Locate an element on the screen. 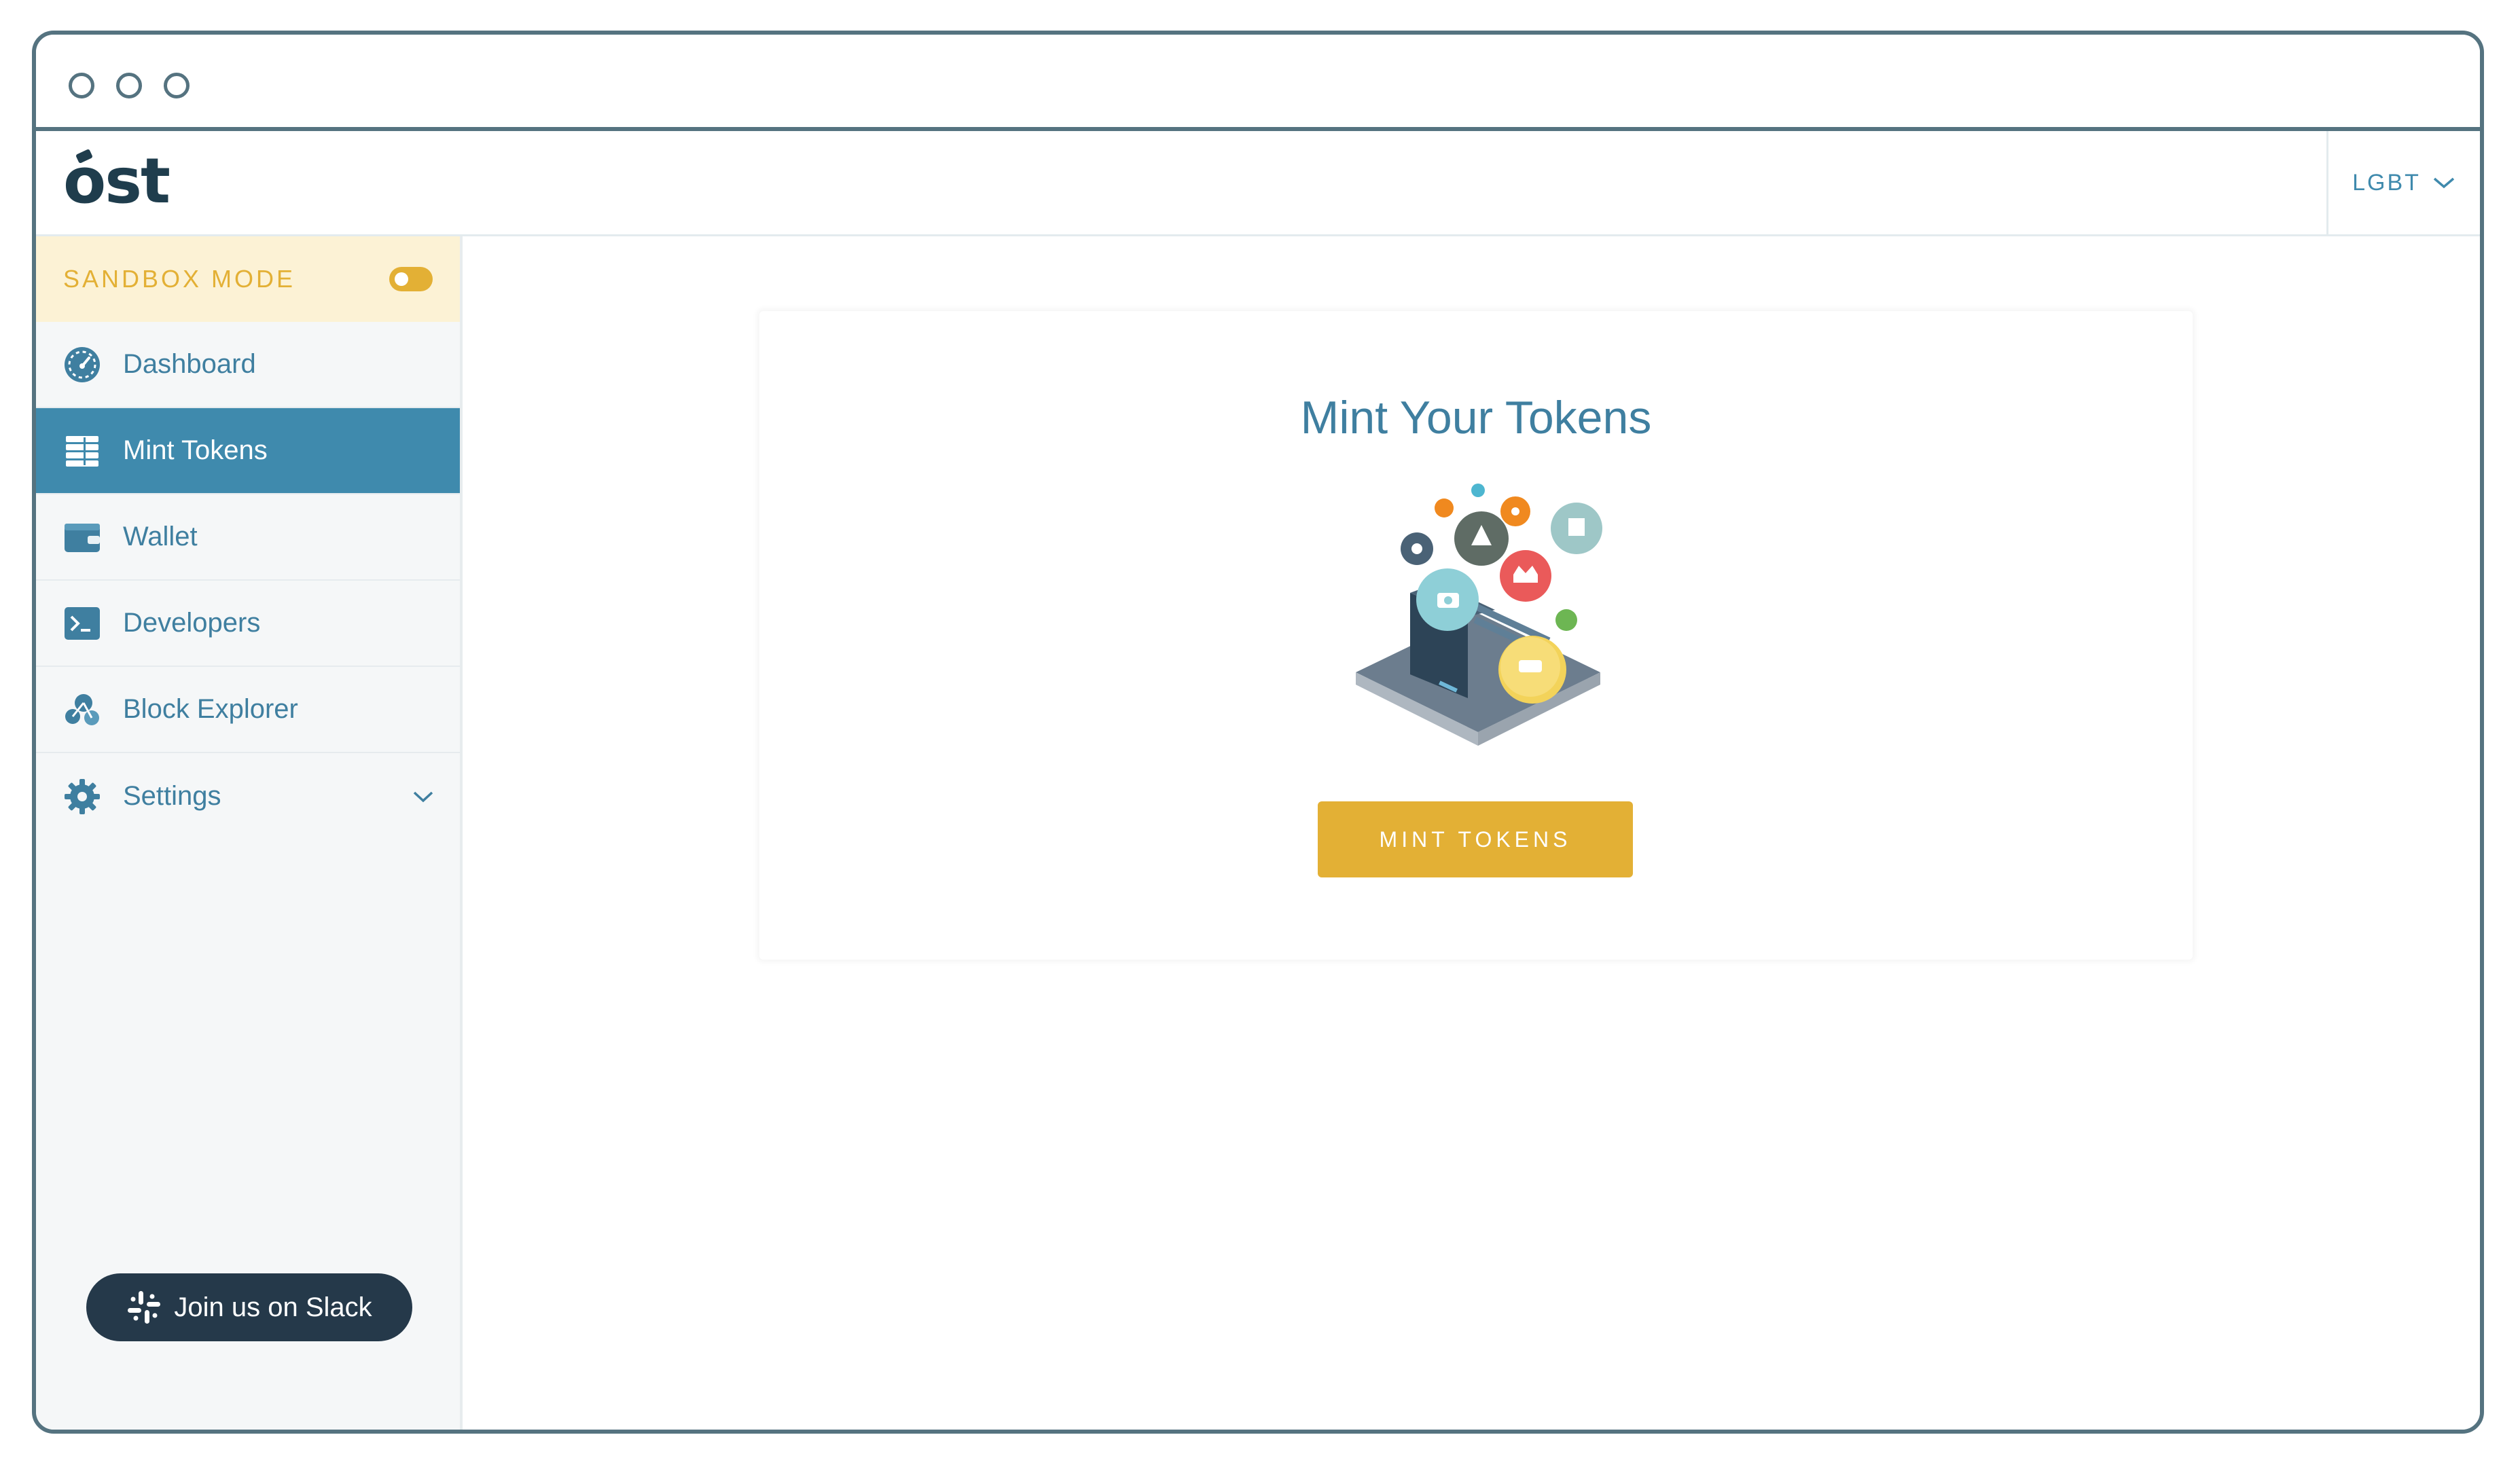 This screenshot has width=2520, height=1471. card-title: Mint Your Tokens is located at coordinates (1476, 417).